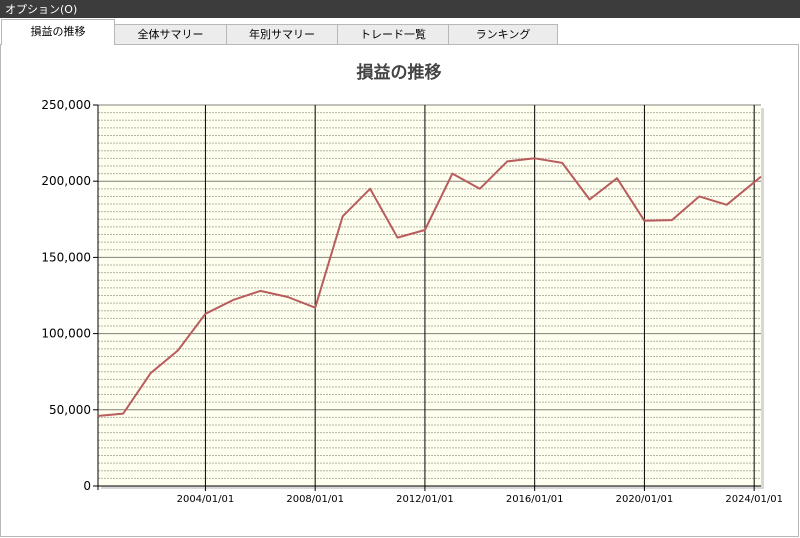  I want to click on y-tick-label: 150,000, so click(66, 257).